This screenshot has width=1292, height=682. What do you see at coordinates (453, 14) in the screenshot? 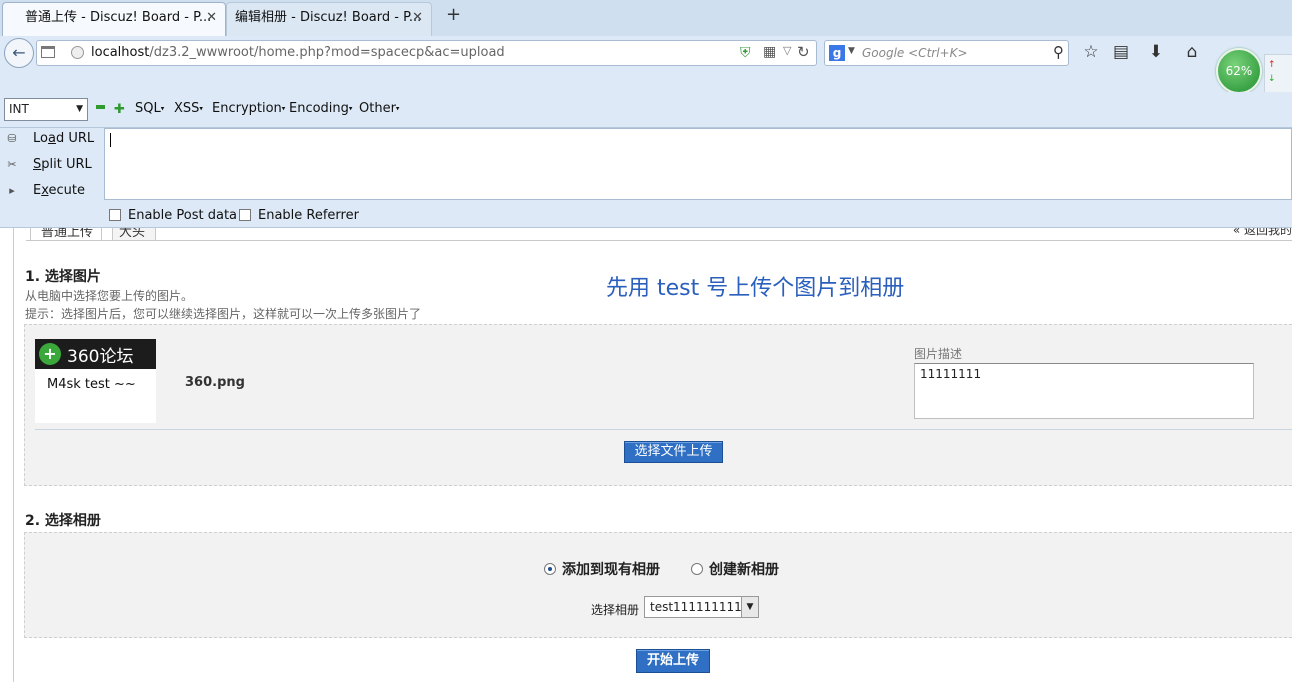
I see `new-tab-button: +` at bounding box center [453, 14].